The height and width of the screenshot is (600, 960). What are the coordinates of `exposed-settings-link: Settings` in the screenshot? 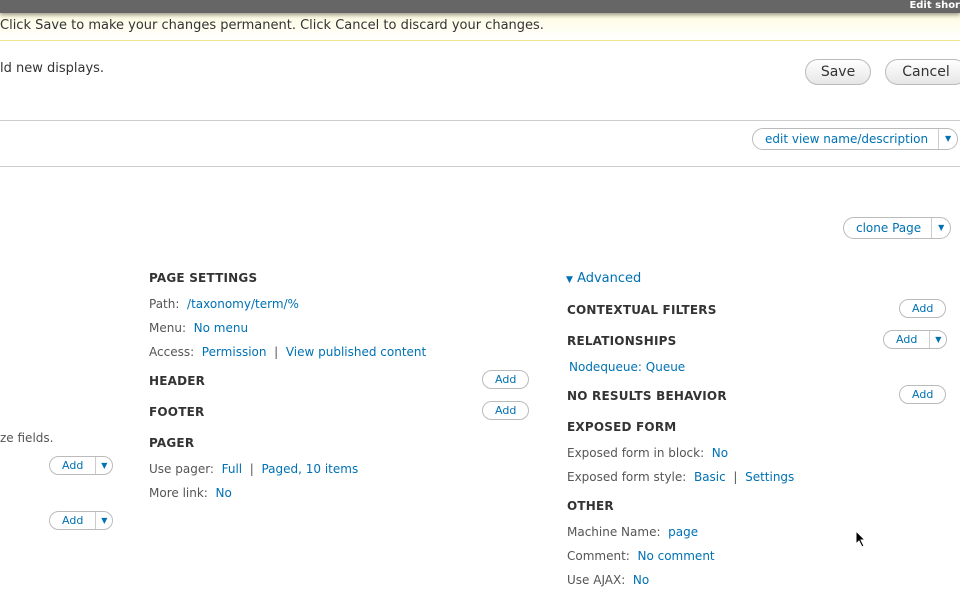 It's located at (769, 477).